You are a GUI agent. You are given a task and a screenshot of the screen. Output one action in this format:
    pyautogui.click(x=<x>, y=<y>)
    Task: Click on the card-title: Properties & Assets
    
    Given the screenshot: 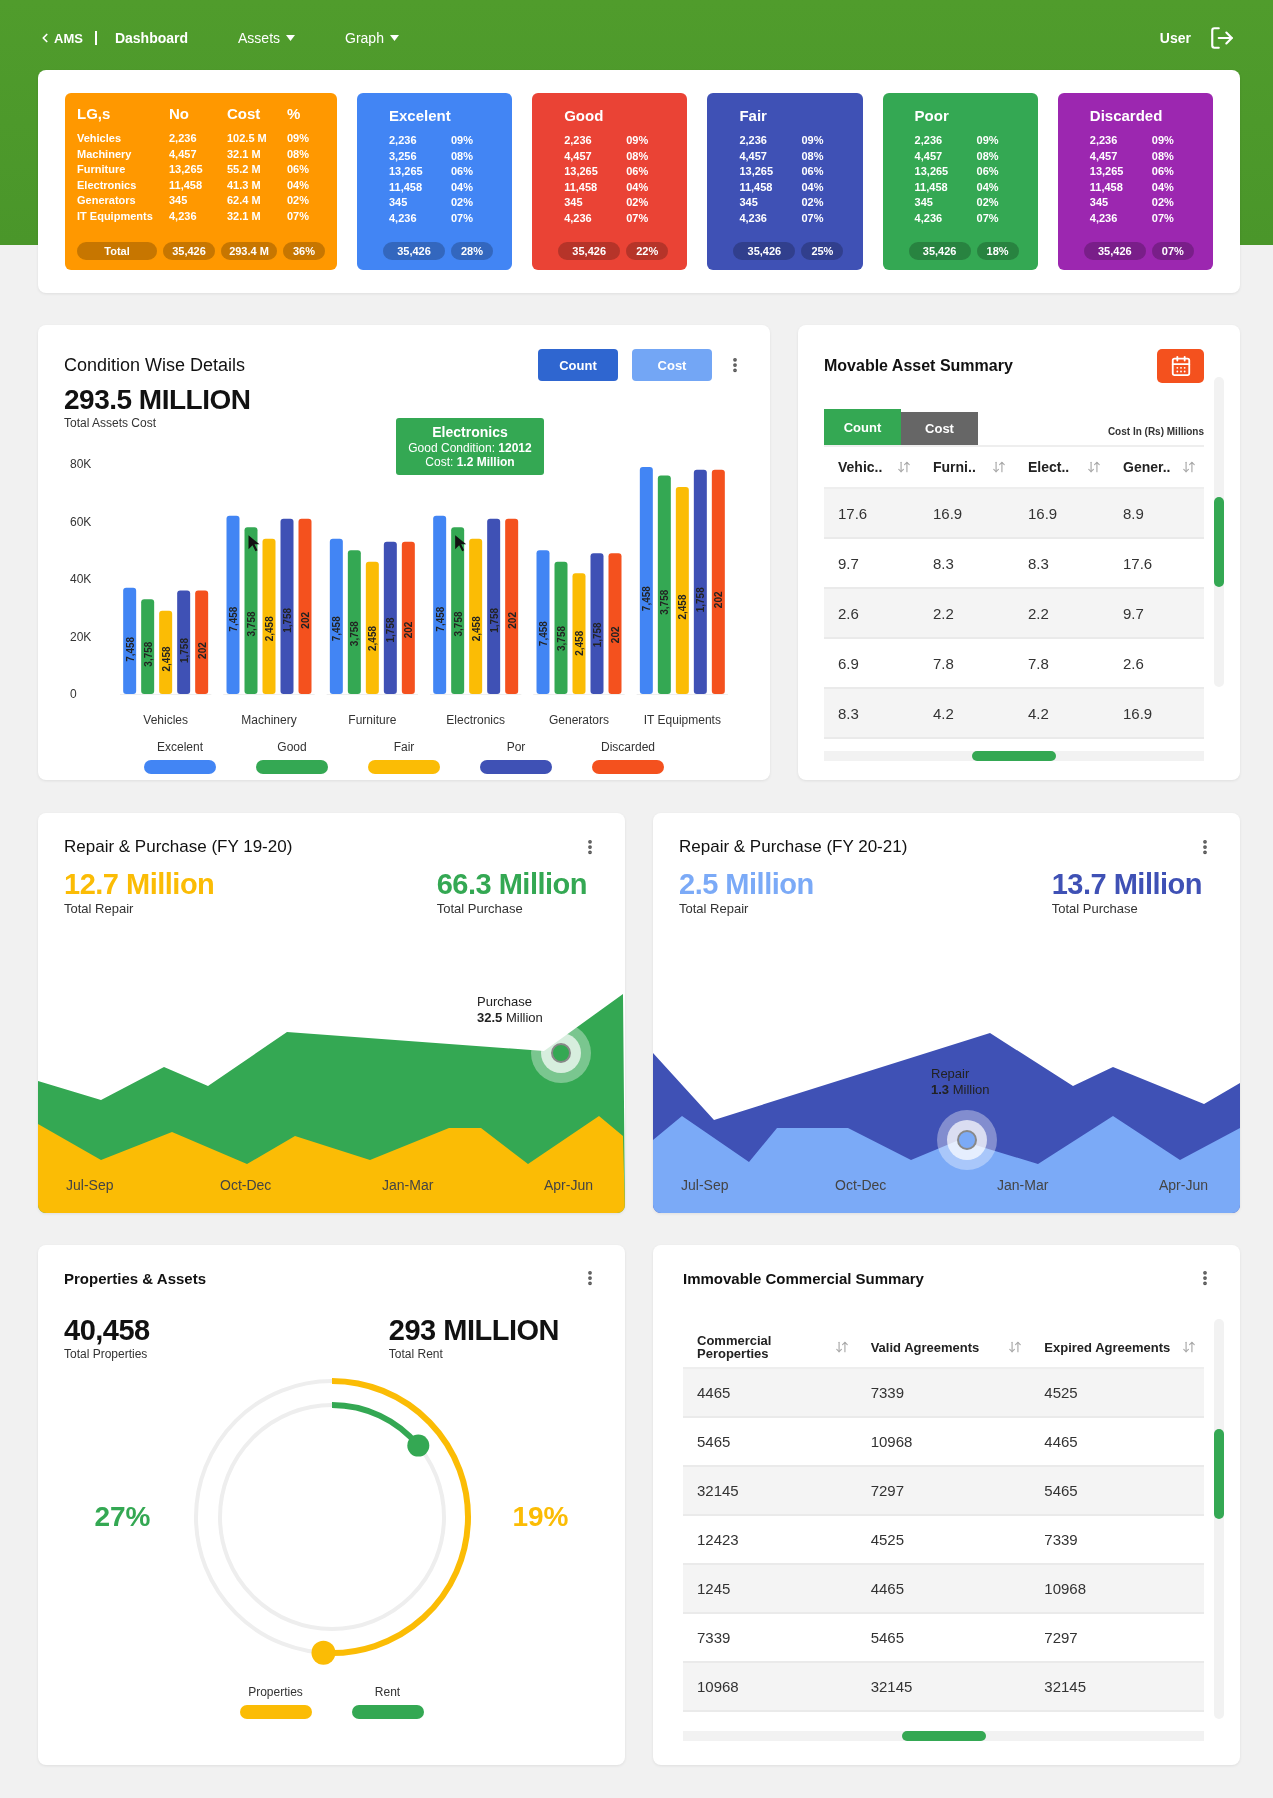 What is the action you would take?
    pyautogui.click(x=135, y=1278)
    